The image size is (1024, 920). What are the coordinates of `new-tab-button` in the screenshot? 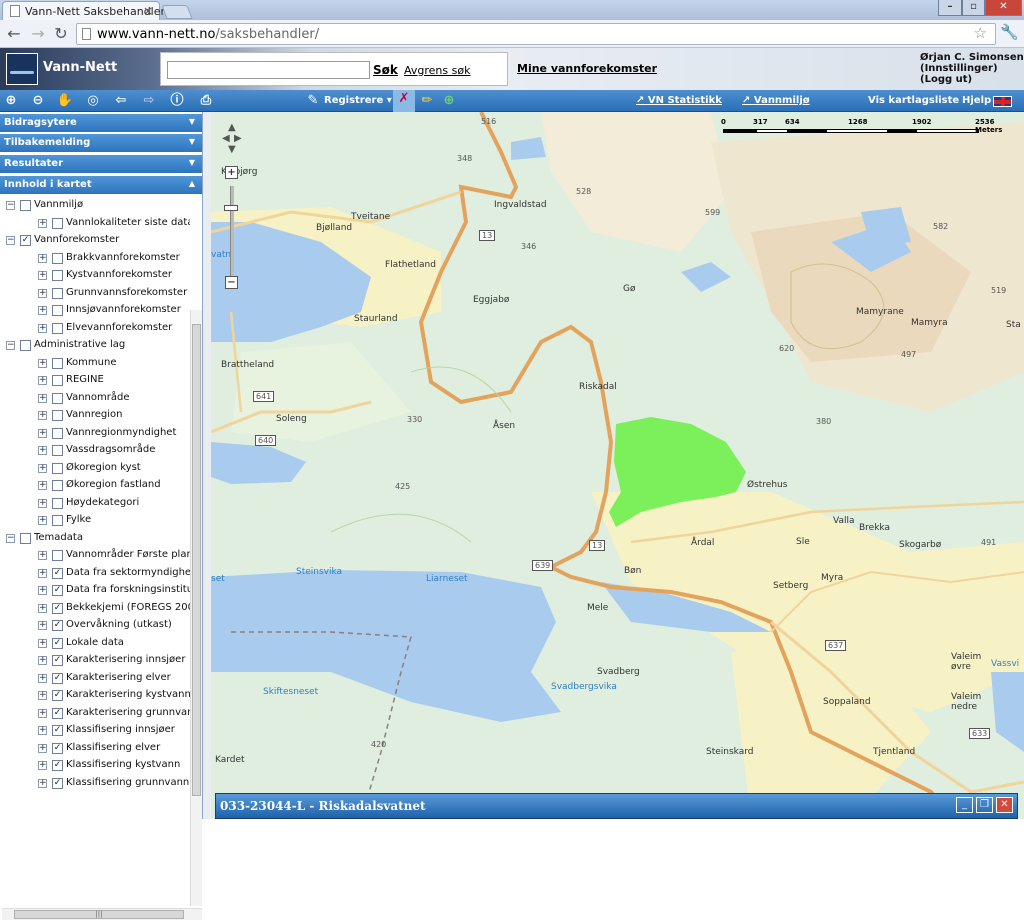 It's located at (177, 12).